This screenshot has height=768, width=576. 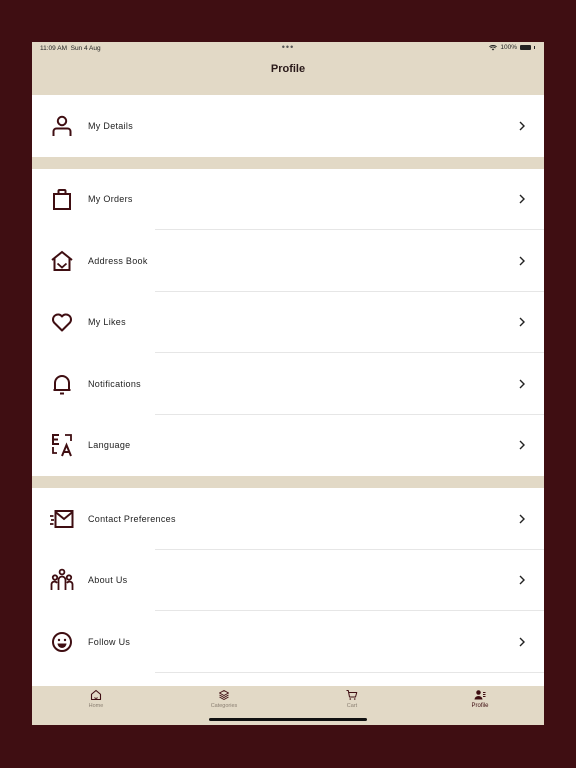 I want to click on cart-icon, so click(x=352, y=695).